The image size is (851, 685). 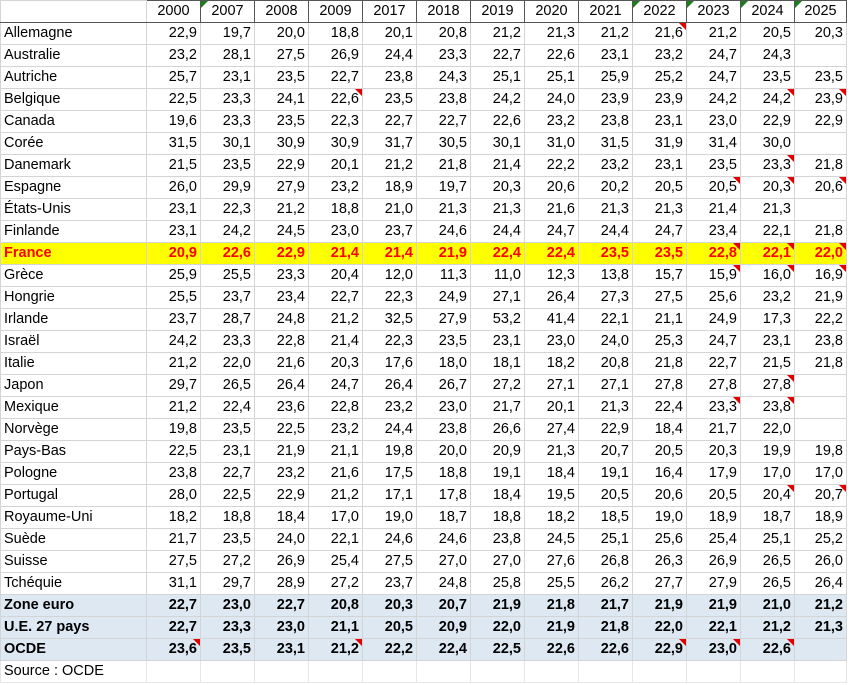 What do you see at coordinates (73, 99) in the screenshot?
I see `country-cell: Belgique` at bounding box center [73, 99].